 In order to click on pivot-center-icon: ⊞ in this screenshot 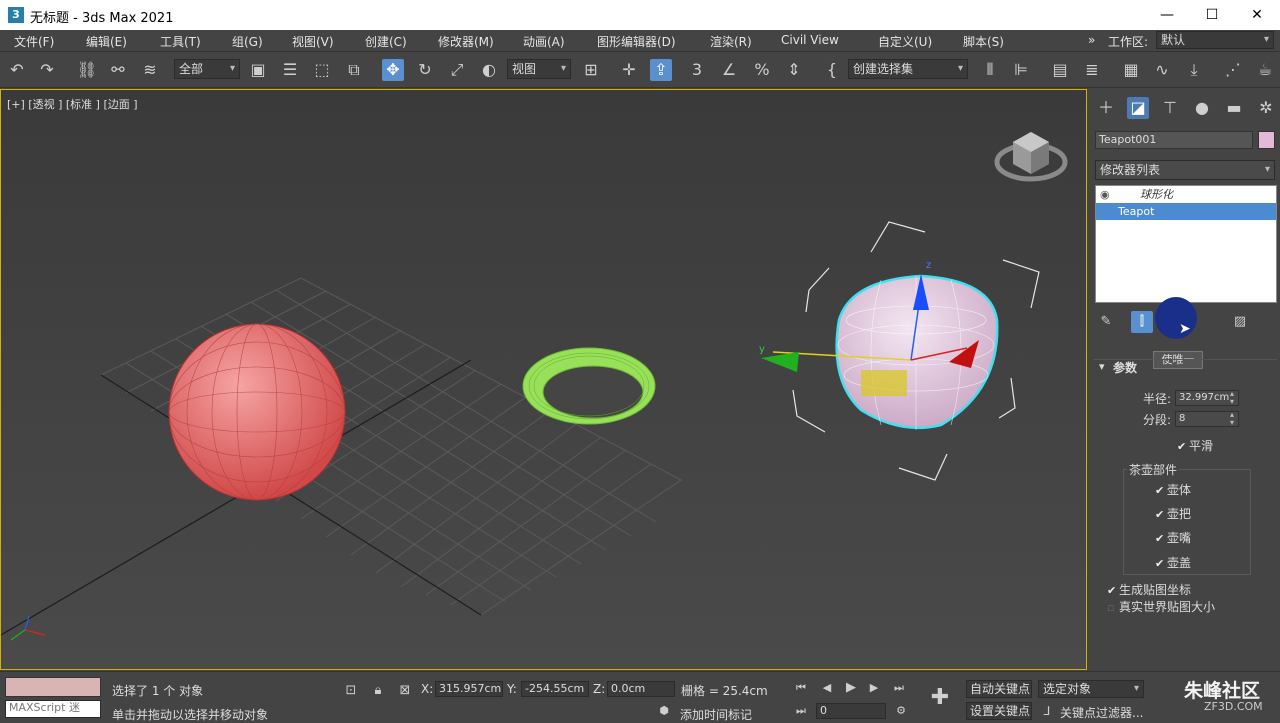, I will do `click(591, 70)`.